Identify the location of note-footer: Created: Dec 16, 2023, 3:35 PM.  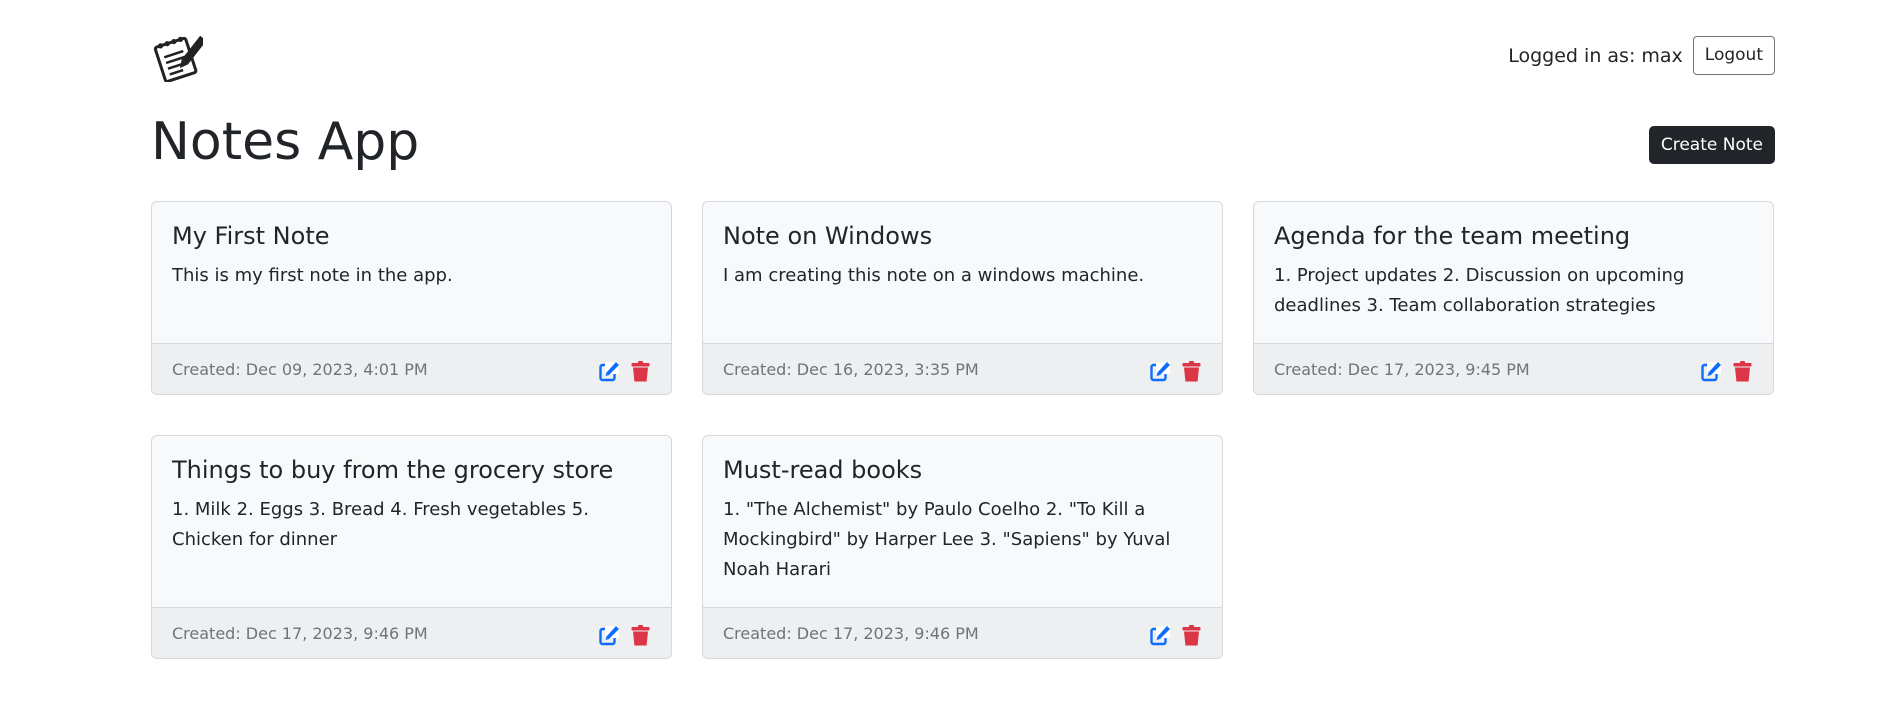
(962, 368).